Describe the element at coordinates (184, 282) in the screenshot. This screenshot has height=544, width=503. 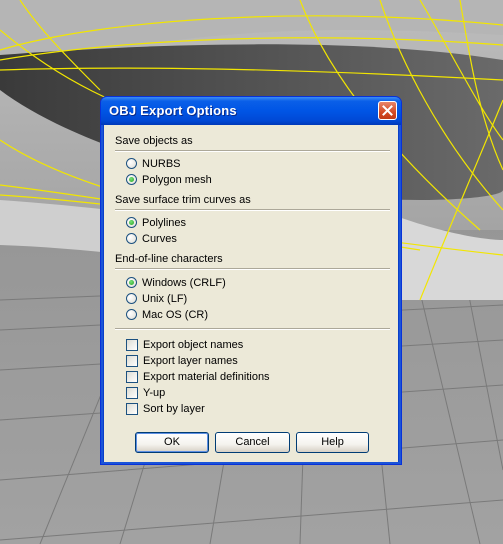
I see `radio-label: Windows (CRLF)` at that location.